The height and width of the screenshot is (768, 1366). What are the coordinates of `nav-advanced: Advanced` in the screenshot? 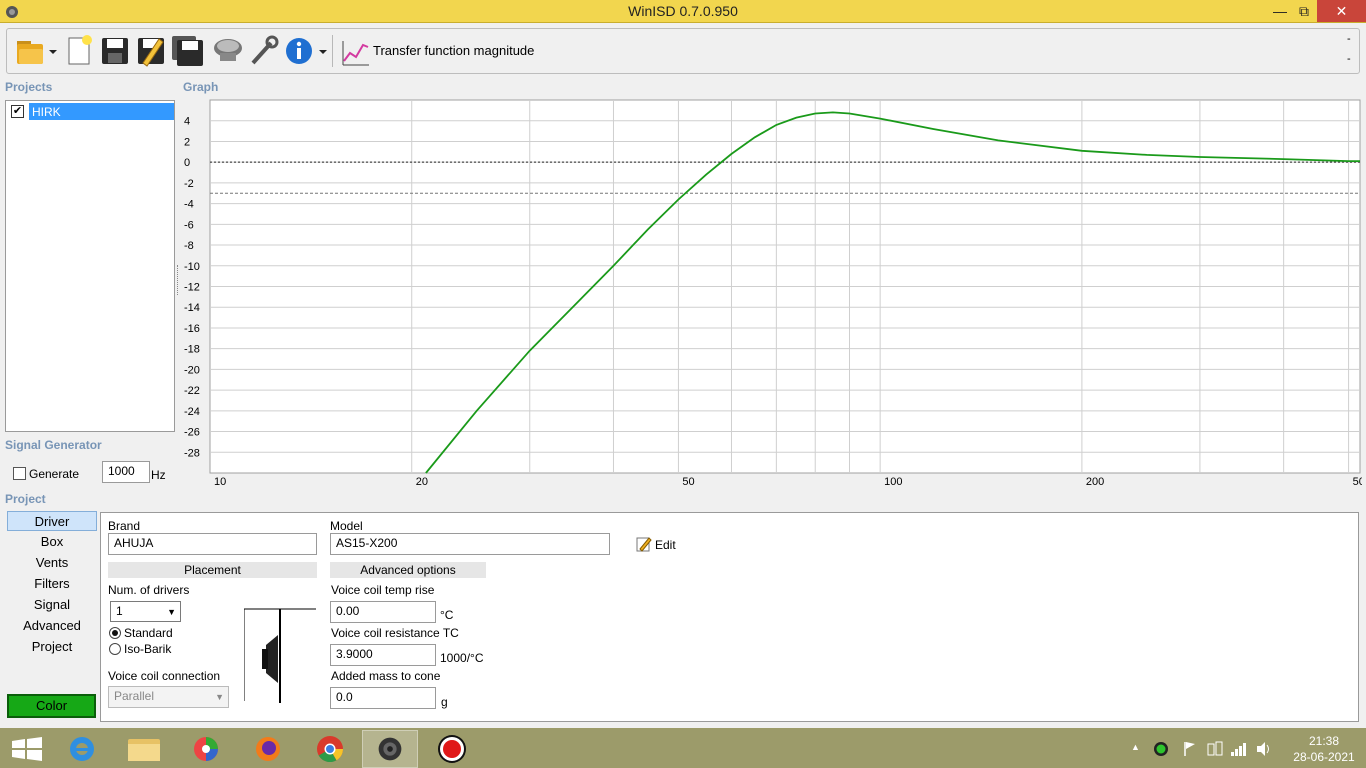 It's located at (52, 626).